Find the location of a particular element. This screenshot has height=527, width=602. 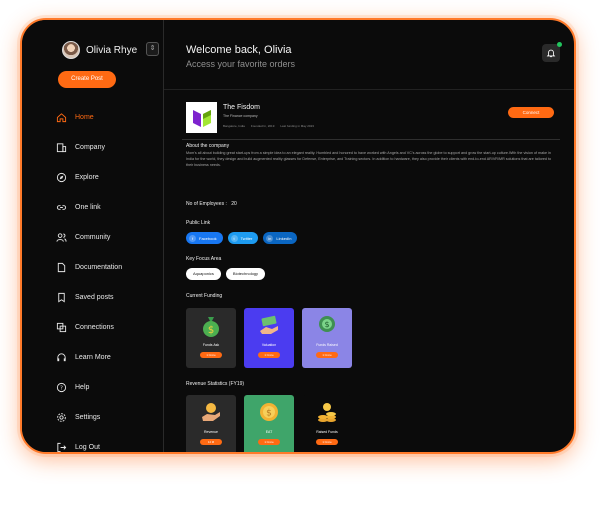

funding-card: Valuation 1 Crore is located at coordinates (269, 338).